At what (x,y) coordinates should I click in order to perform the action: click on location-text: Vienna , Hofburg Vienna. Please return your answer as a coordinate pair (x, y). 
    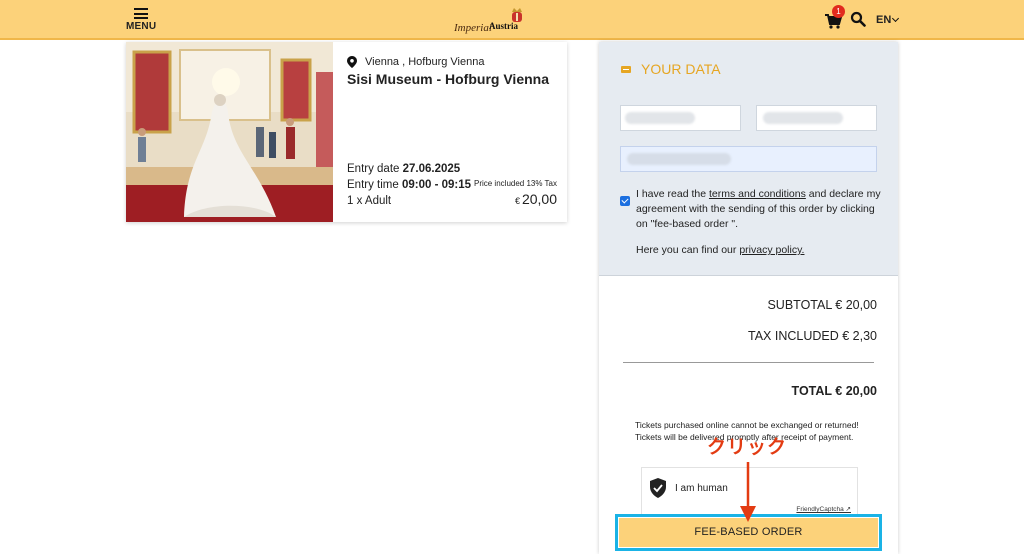
    Looking at the image, I should click on (425, 62).